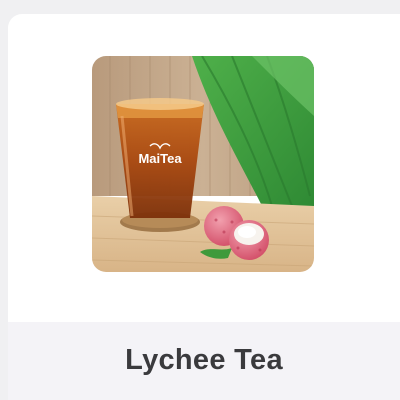 The image size is (400, 400). What do you see at coordinates (160, 158) in the screenshot?
I see `cup-brand-text: MaiTea` at bounding box center [160, 158].